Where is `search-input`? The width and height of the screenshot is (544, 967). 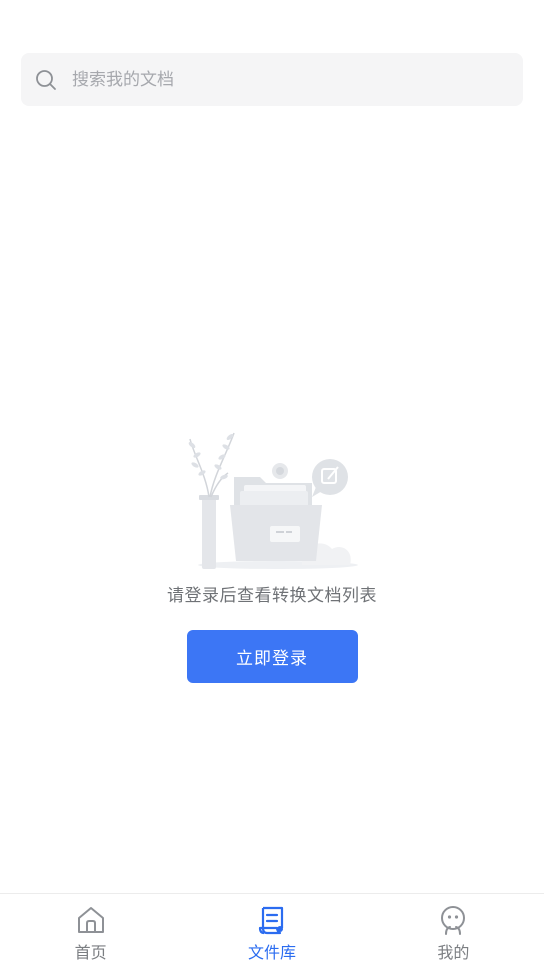 search-input is located at coordinates (272, 79).